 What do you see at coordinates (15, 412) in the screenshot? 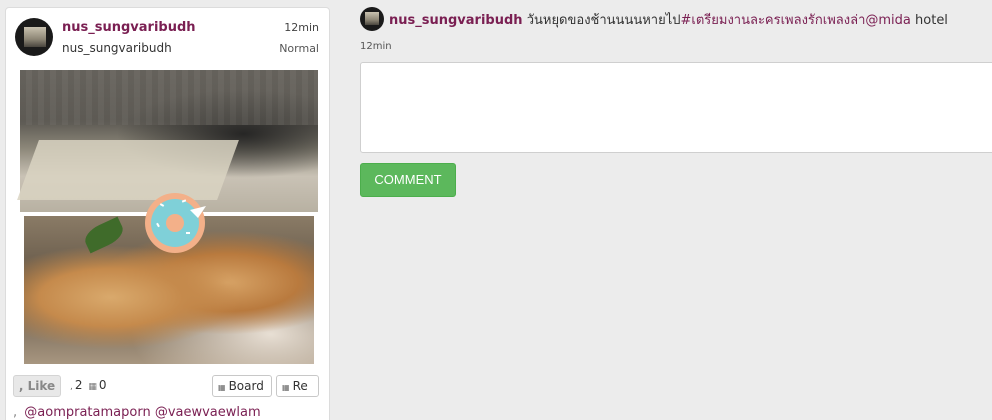
I see `mentions-lead: ,` at bounding box center [15, 412].